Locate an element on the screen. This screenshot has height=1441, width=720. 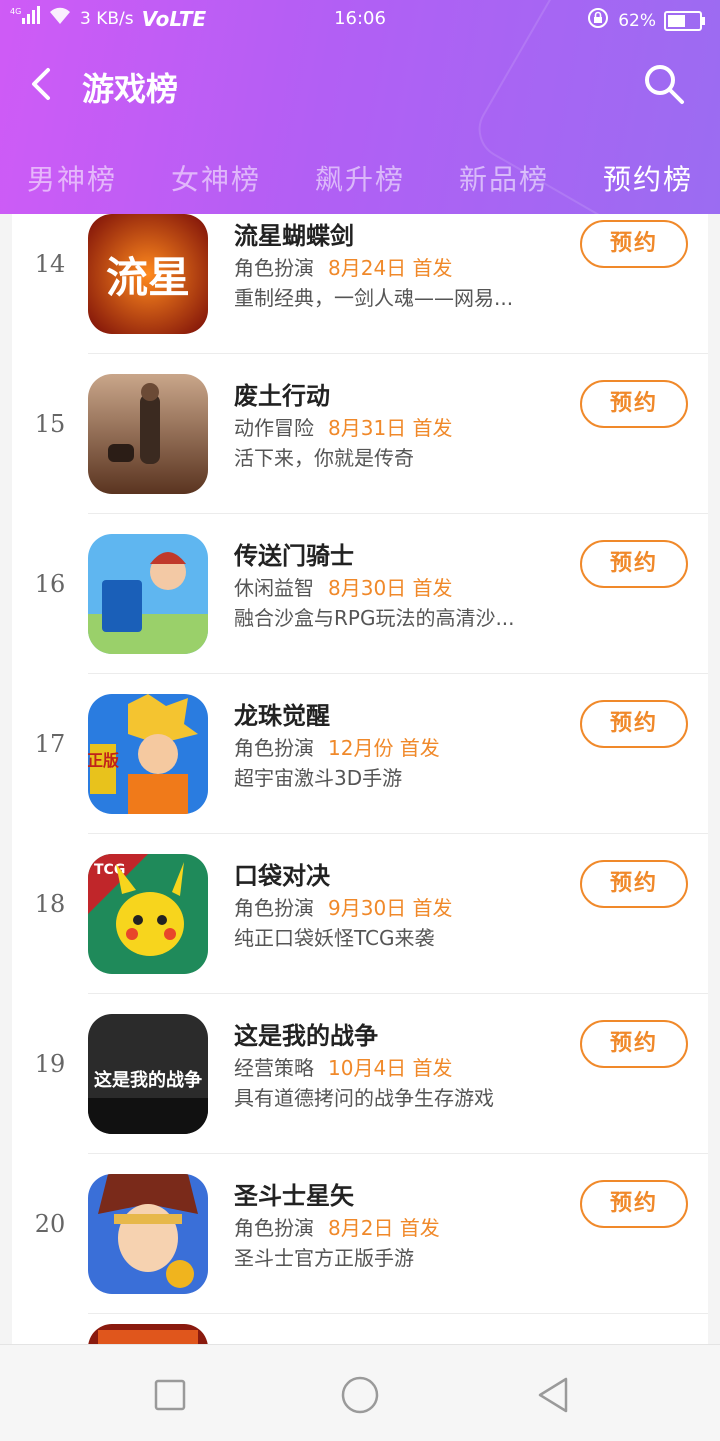
release-date: 8月30日 首发 is located at coordinates (390, 588).